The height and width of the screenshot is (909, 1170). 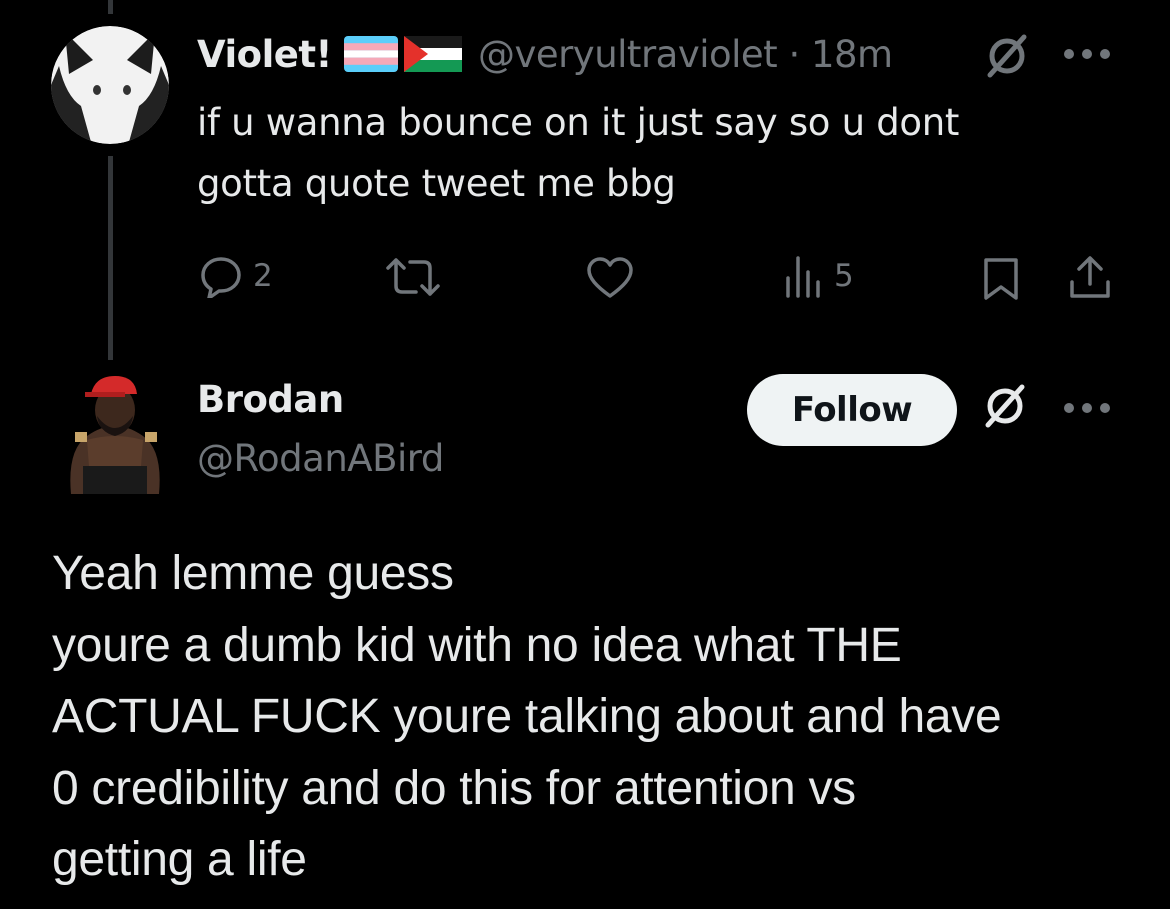 I want to click on display-name: Violet!, so click(x=264, y=54).